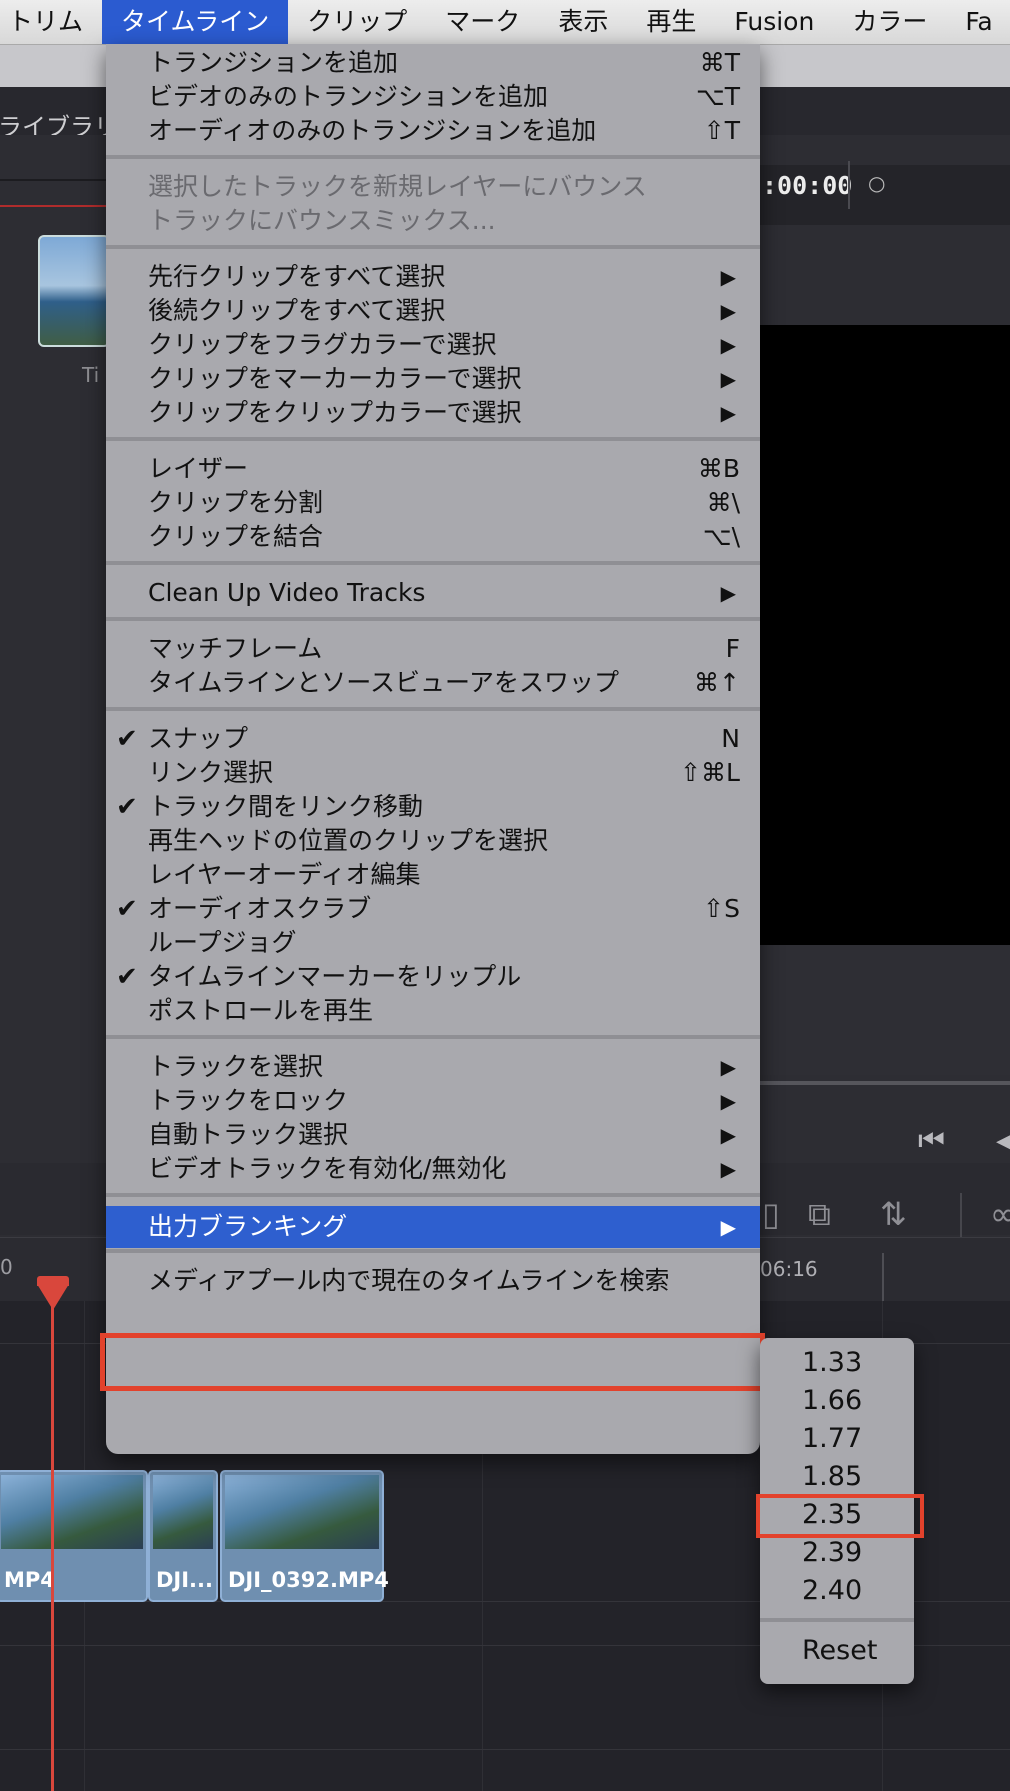  What do you see at coordinates (286, 806) in the screenshot?
I see `menu-item-label: トラック間をリンク移動` at bounding box center [286, 806].